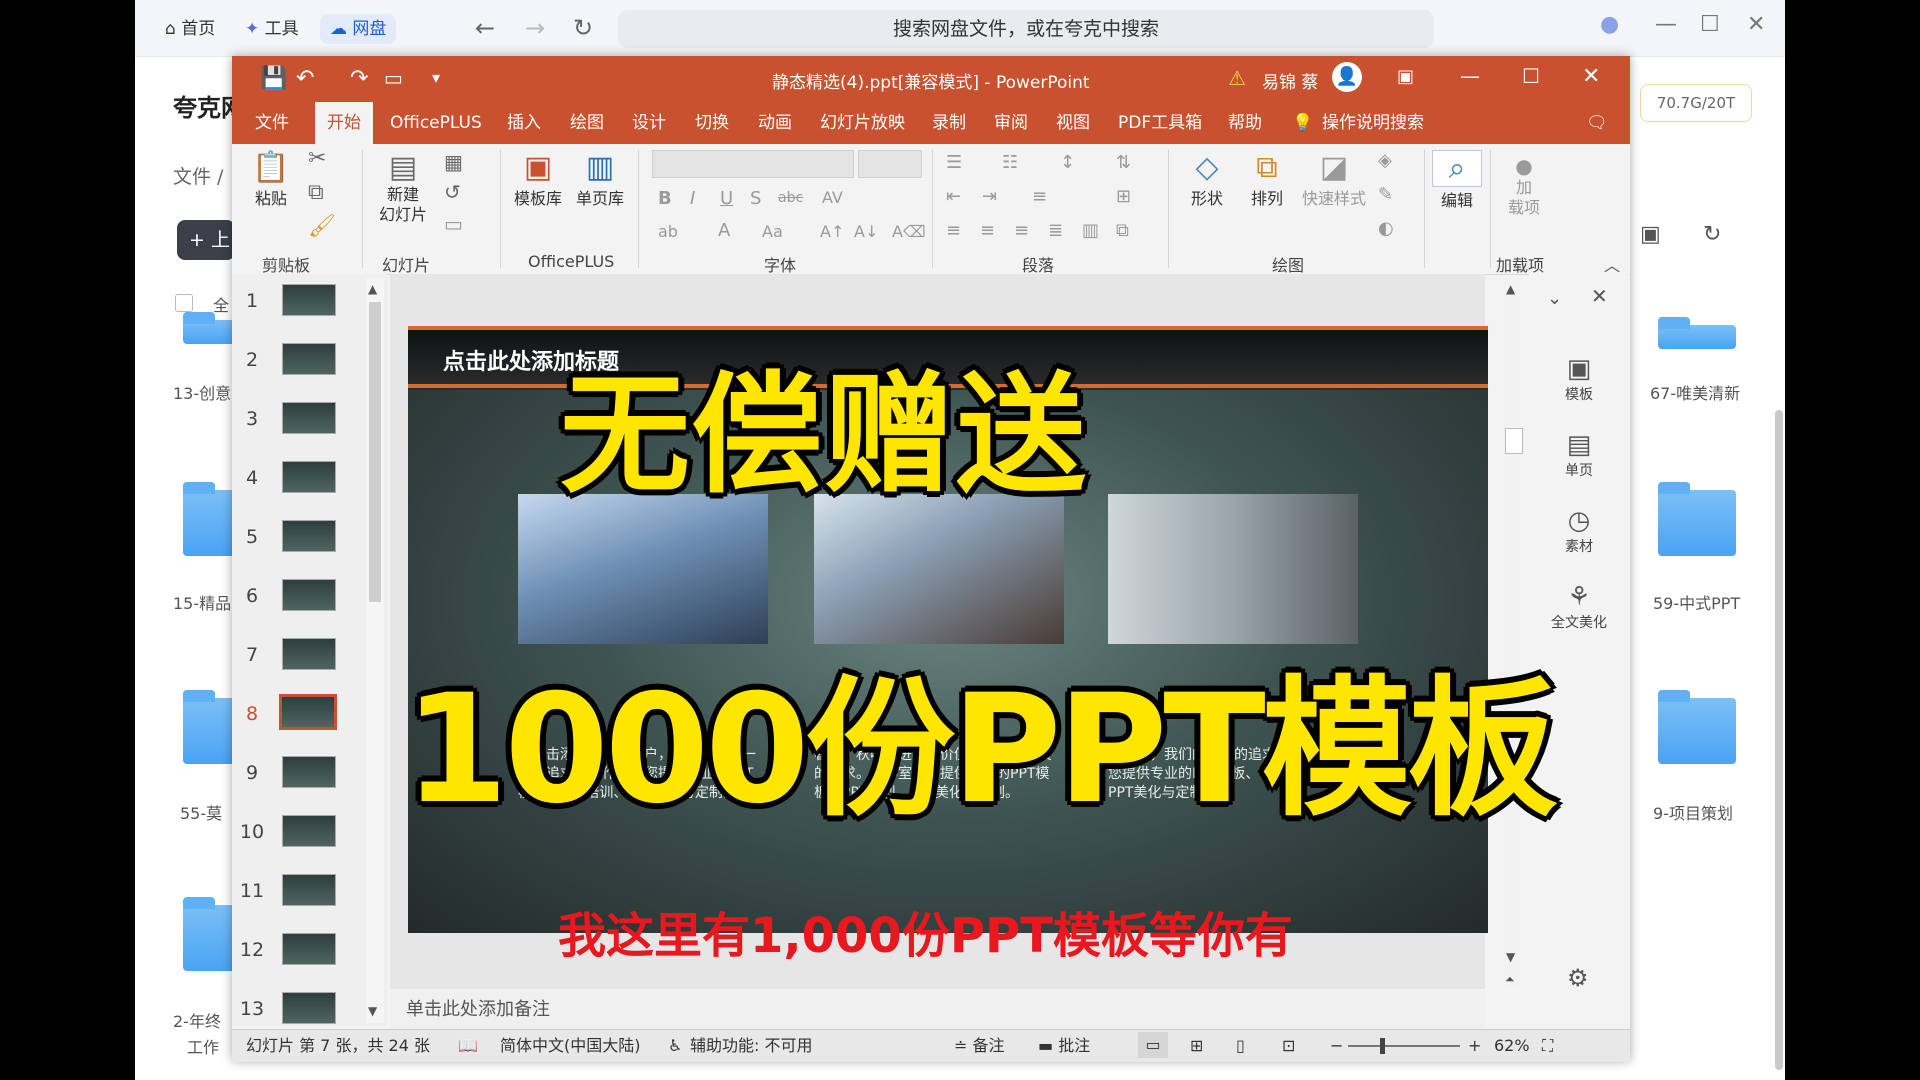  What do you see at coordinates (1712, 234) in the screenshot?
I see `refresh-icon: ↻` at bounding box center [1712, 234].